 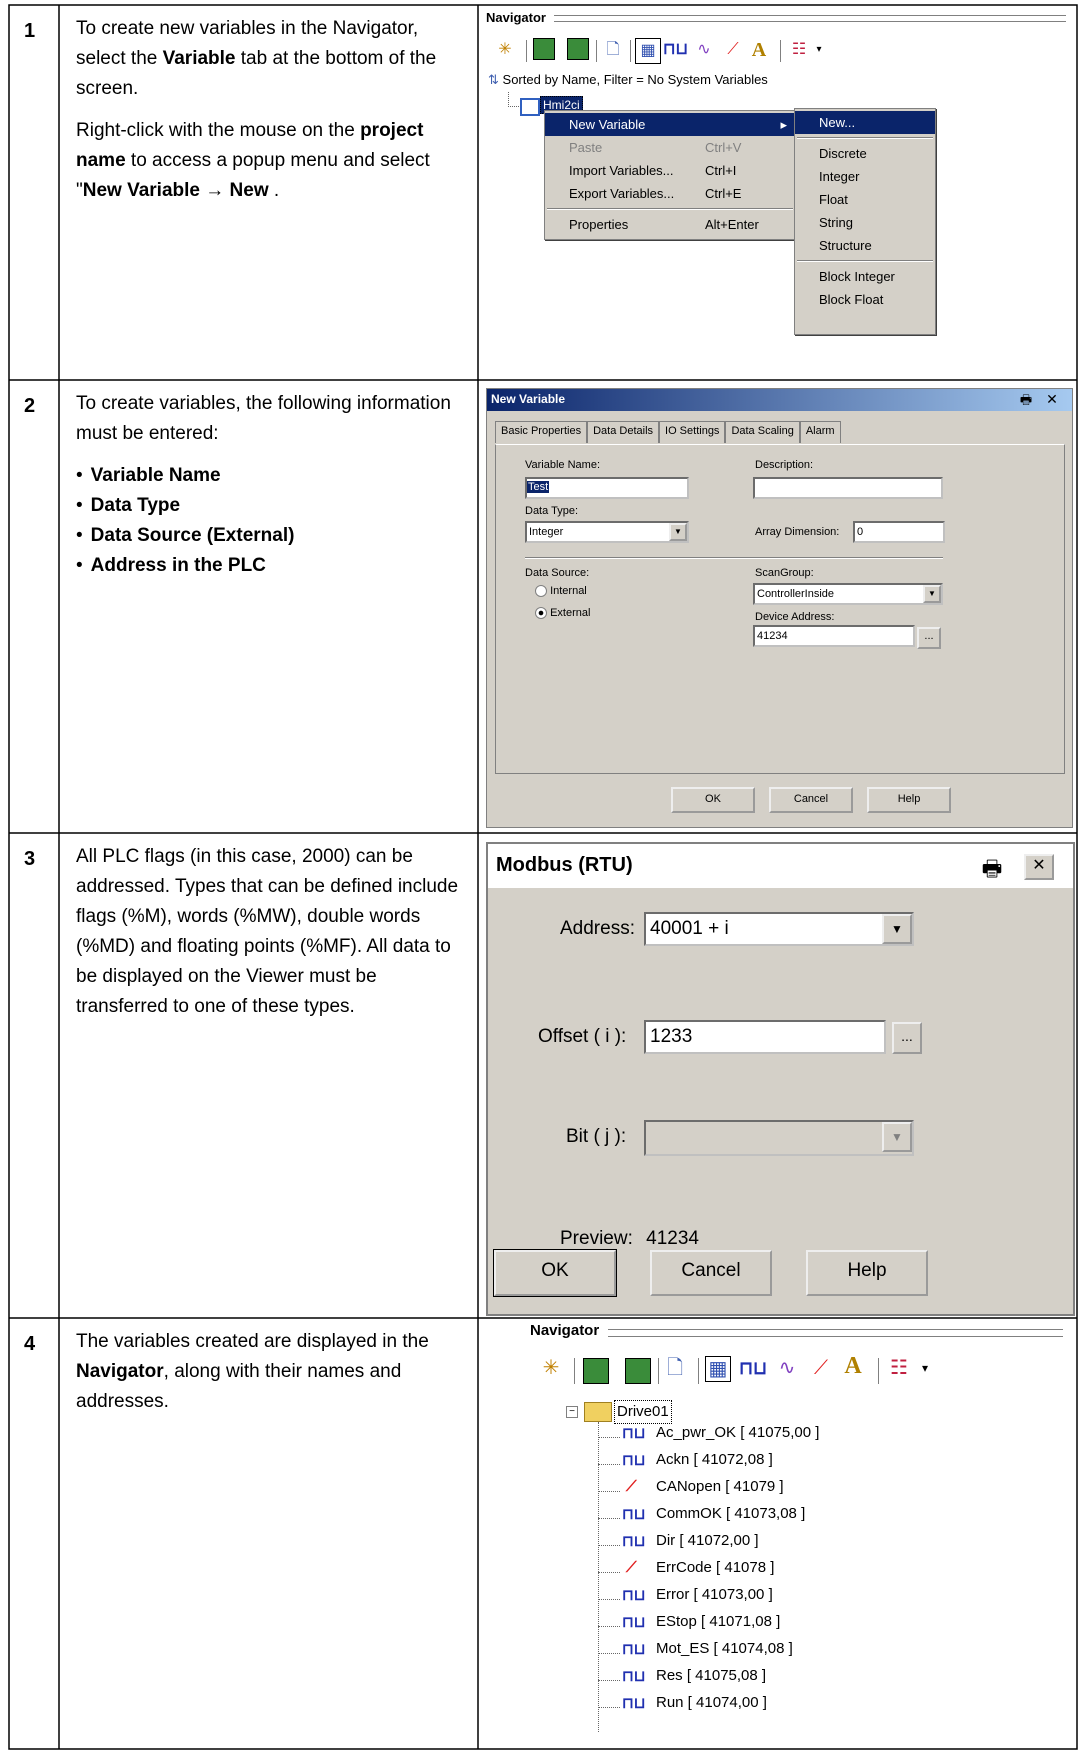 I want to click on folder-name: Drive01, so click(x=643, y=1412).